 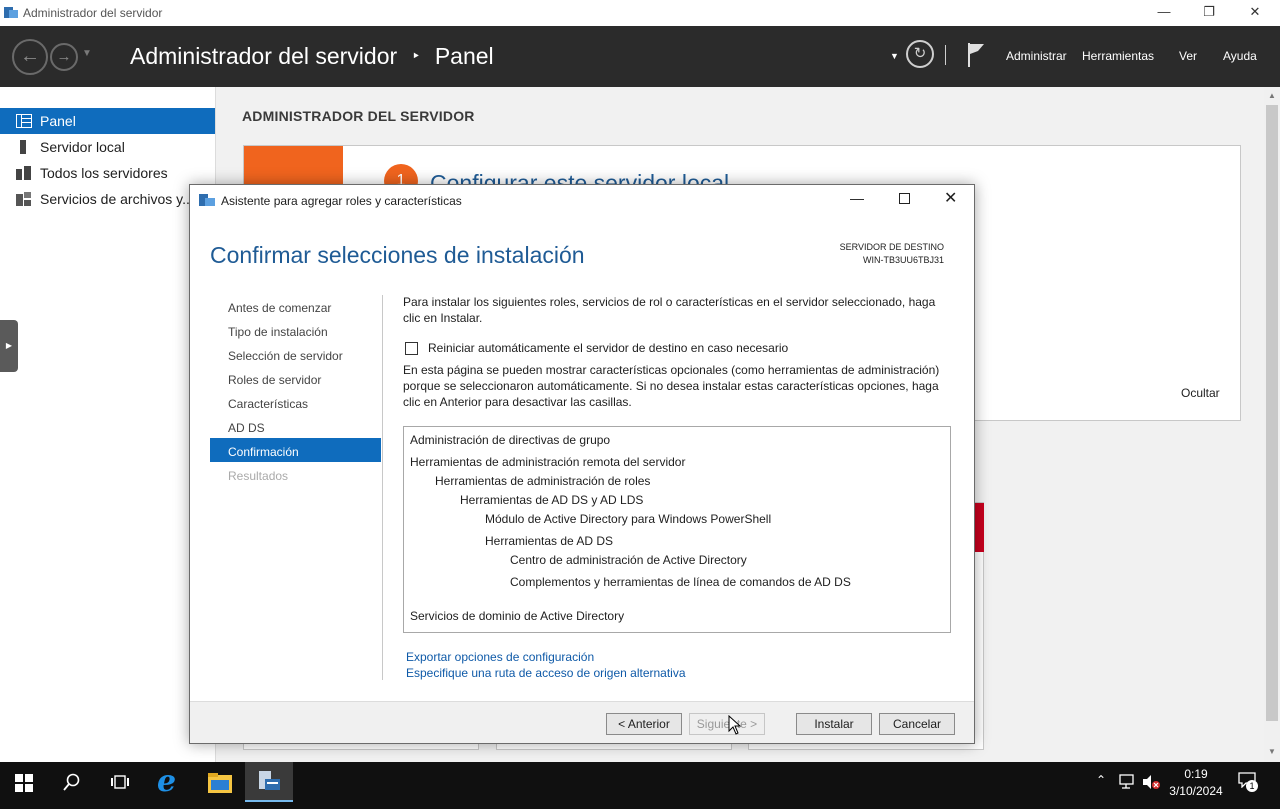 What do you see at coordinates (279, 308) in the screenshot?
I see `step-antes: Antes de comenzar` at bounding box center [279, 308].